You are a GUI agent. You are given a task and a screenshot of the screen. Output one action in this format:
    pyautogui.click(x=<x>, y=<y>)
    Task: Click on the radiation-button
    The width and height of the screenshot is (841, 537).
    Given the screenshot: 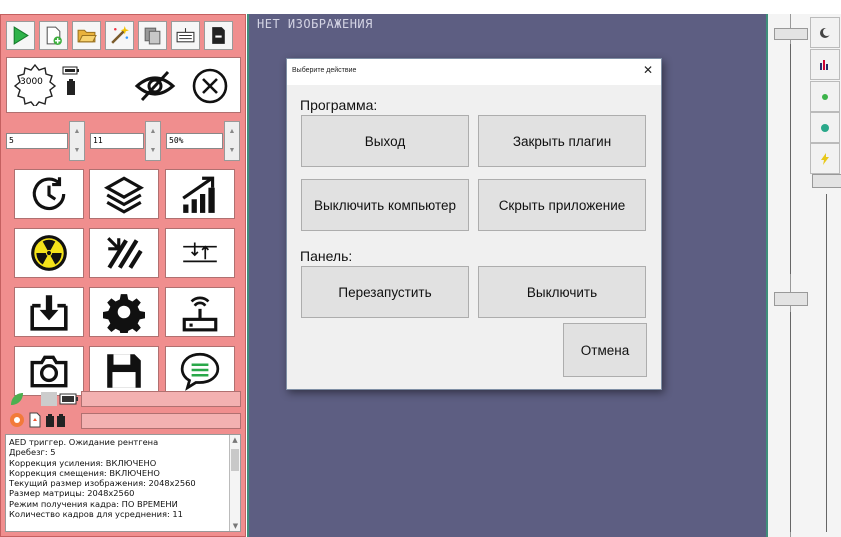 What is the action you would take?
    pyautogui.click(x=49, y=253)
    